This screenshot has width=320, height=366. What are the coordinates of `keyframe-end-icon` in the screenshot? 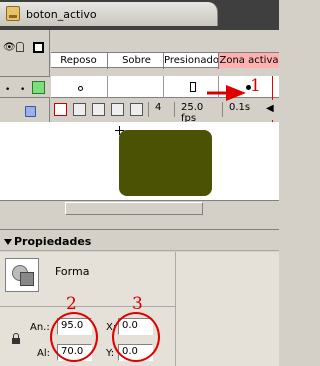 It's located at (193, 87).